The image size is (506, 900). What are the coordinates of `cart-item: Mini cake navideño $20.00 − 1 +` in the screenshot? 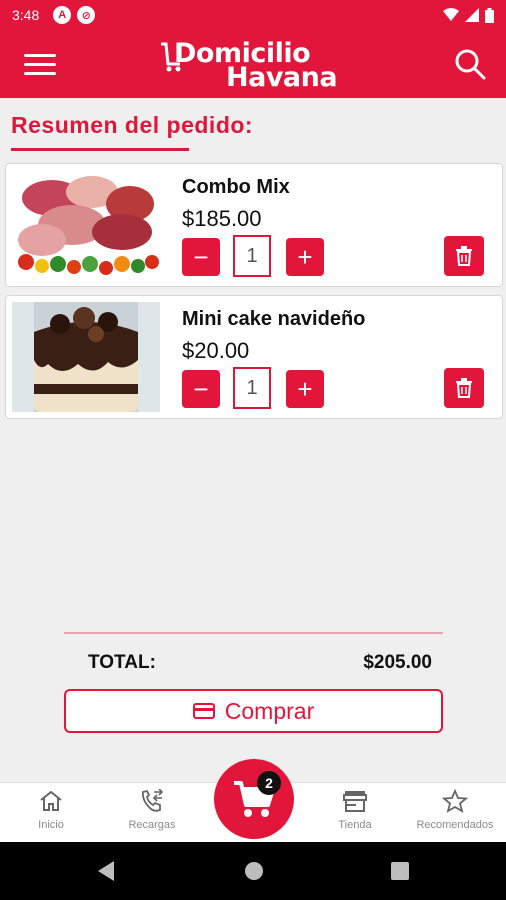 It's located at (254, 357).